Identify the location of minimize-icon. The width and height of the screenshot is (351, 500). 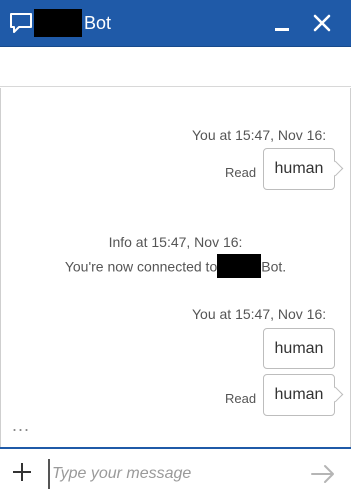
(282, 24).